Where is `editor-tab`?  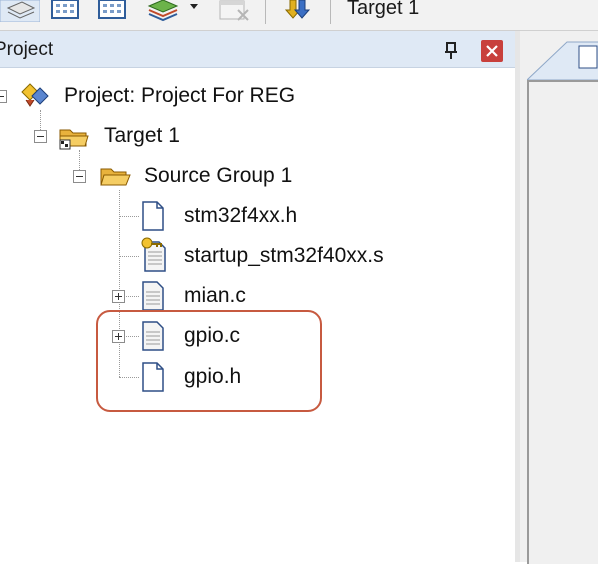 editor-tab is located at coordinates (562, 58).